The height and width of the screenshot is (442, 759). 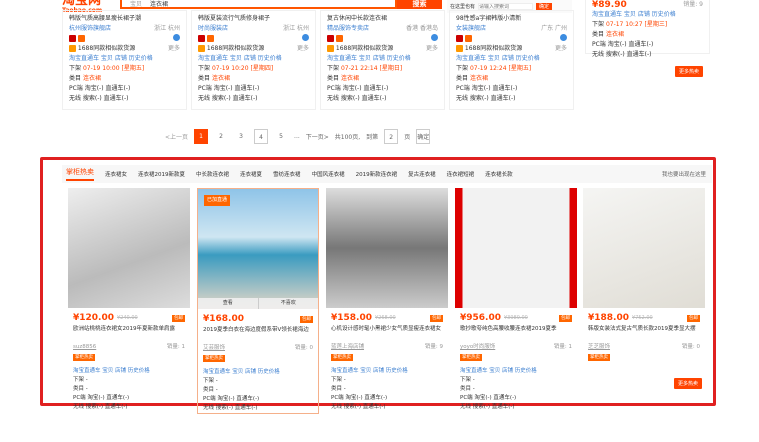 What do you see at coordinates (287, 174) in the screenshot?
I see `hot-tab: 雪纺连衣裙` at bounding box center [287, 174].